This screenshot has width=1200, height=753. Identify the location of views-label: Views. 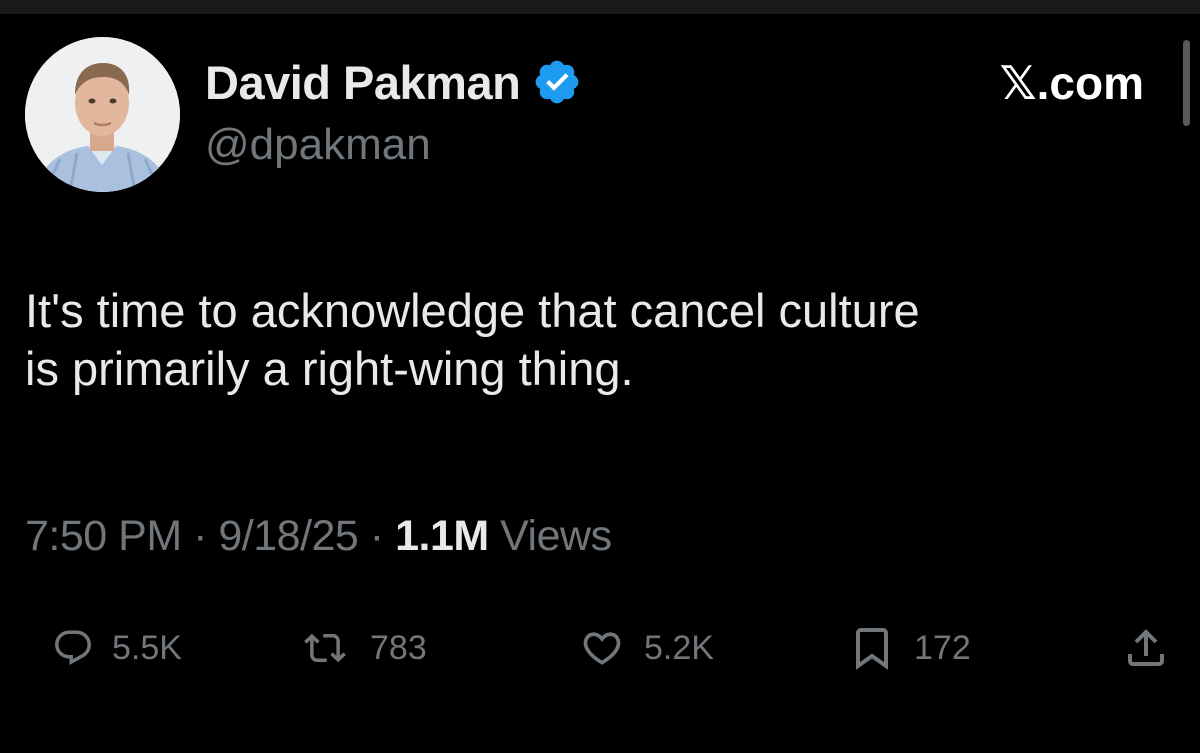
(556, 536).